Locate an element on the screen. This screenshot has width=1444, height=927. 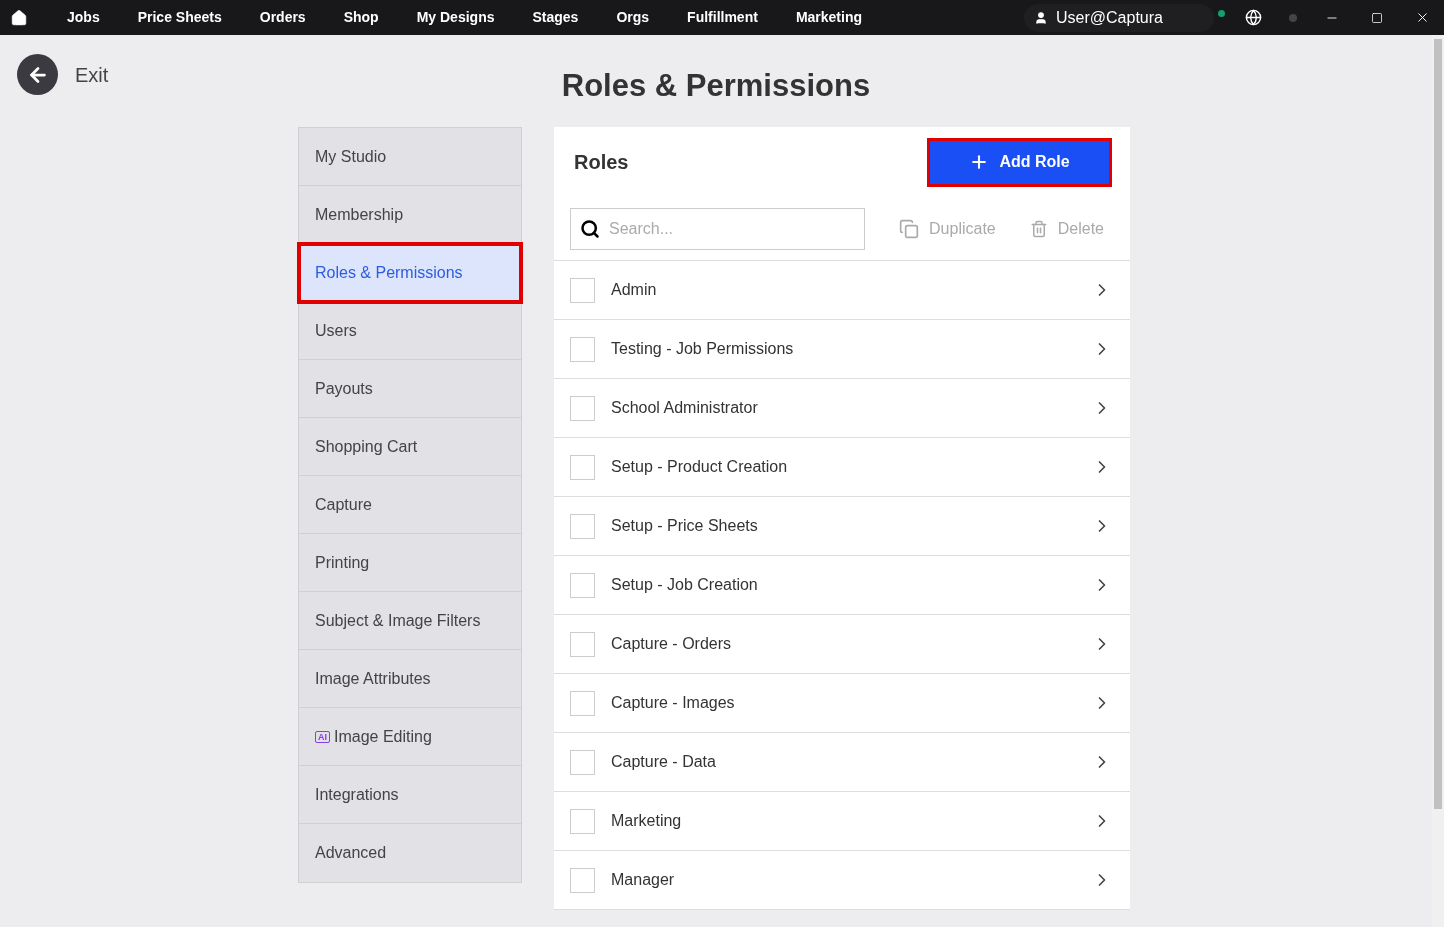
sidebar-item: AI Image Editing is located at coordinates (410, 737).